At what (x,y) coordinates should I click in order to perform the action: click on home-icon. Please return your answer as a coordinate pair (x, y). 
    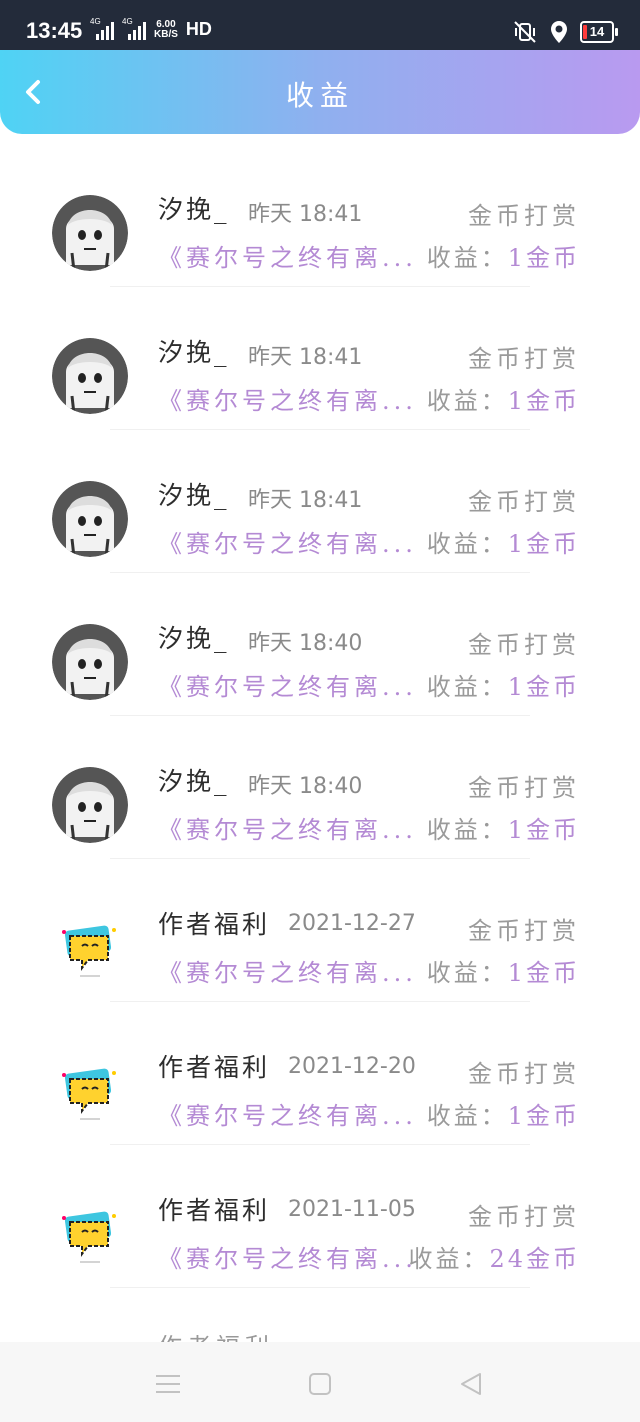
    Looking at the image, I should click on (320, 1384).